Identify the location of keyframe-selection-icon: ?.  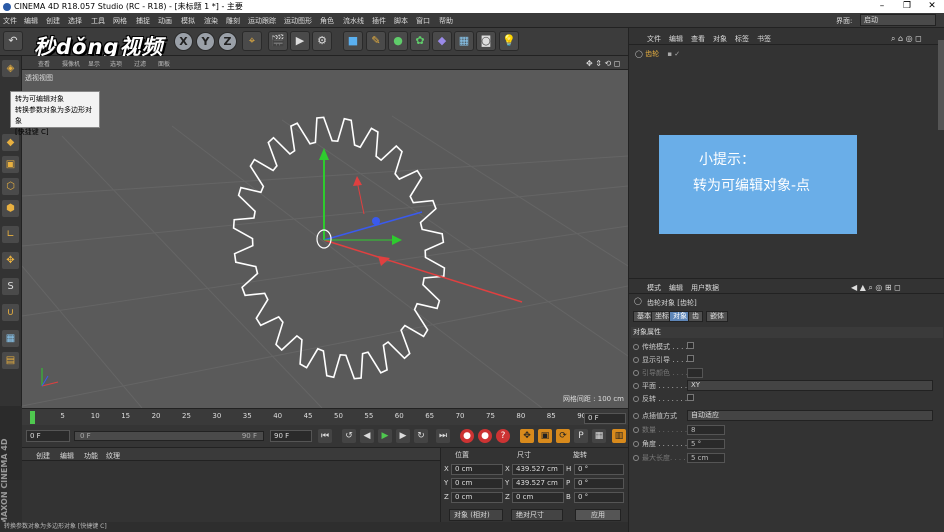
(503, 436).